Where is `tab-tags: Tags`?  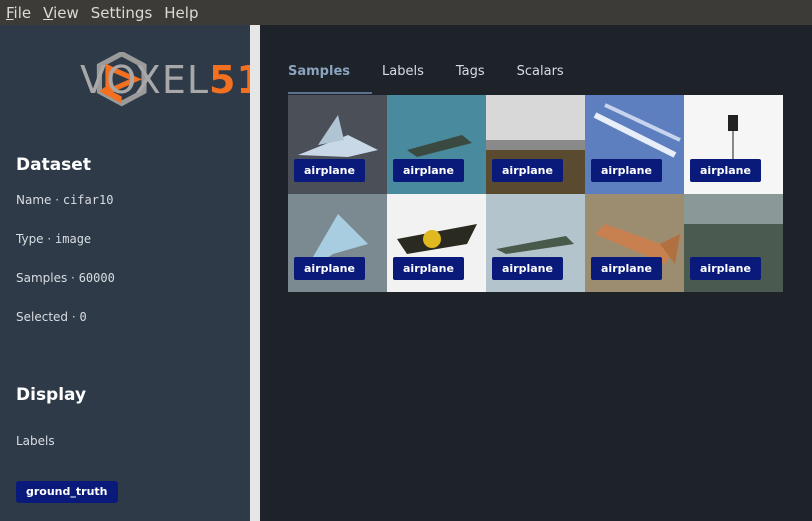
tab-tags: Tags is located at coordinates (470, 77).